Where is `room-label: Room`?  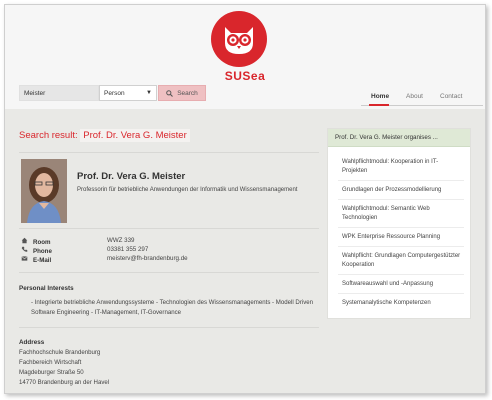
room-label: Room is located at coordinates (42, 242).